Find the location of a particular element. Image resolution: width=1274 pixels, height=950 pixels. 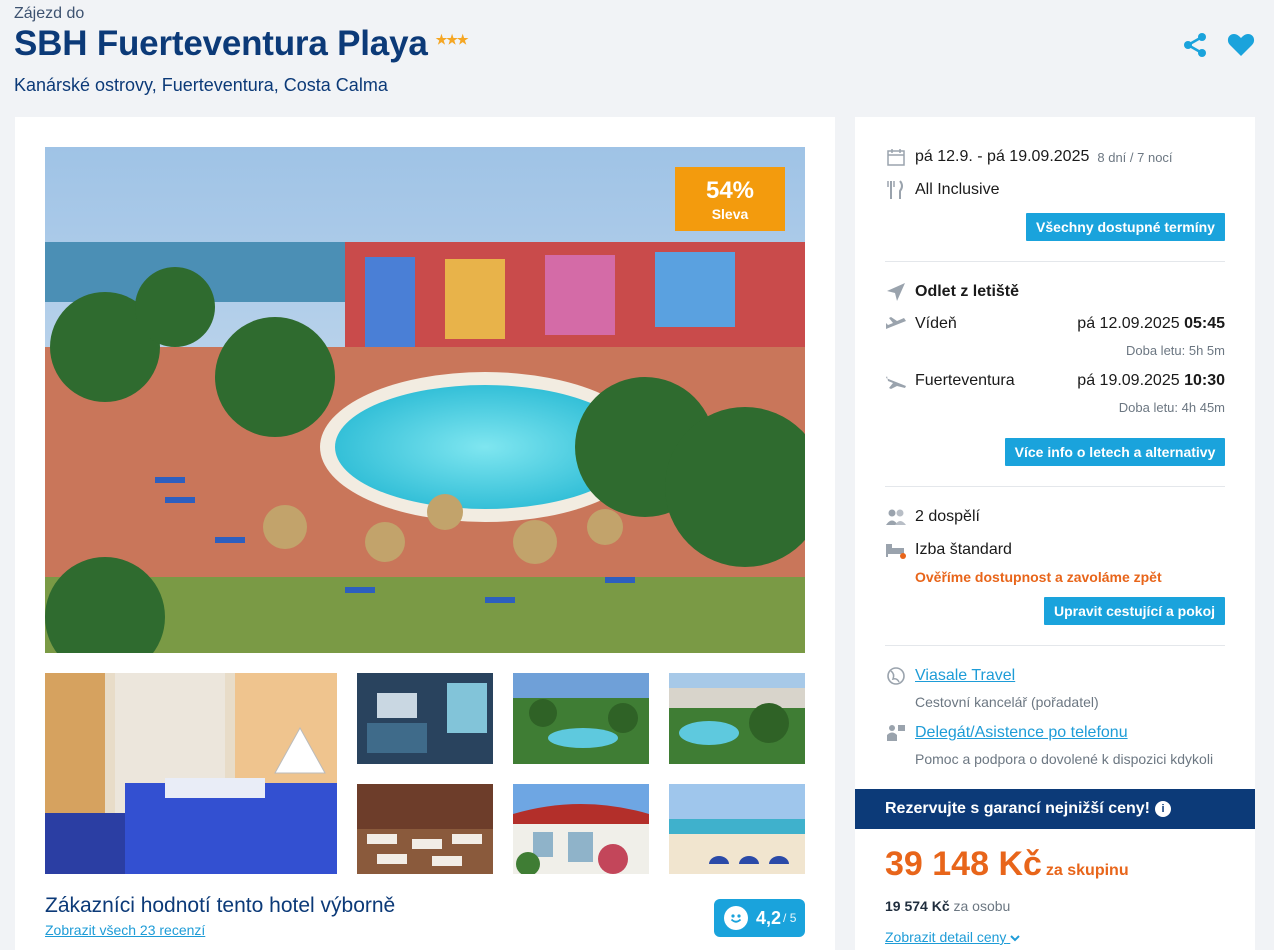

room-type: Izba štandard is located at coordinates (963, 549).